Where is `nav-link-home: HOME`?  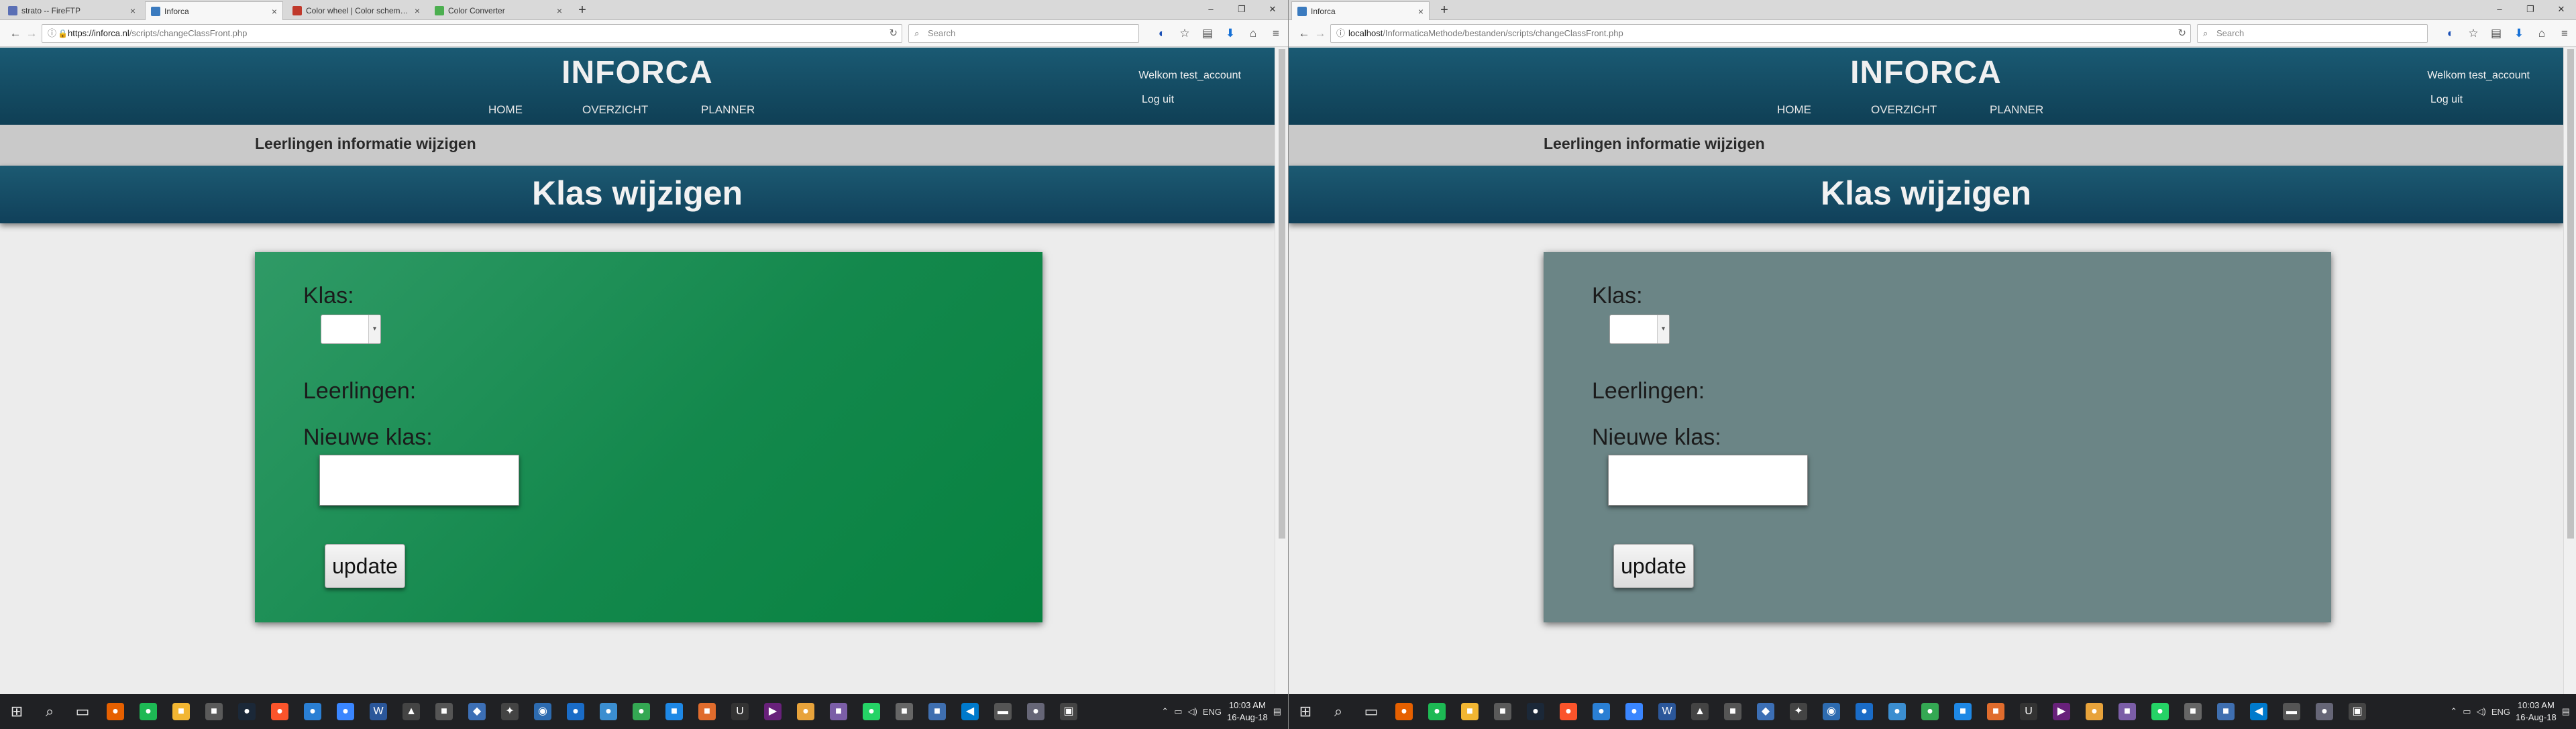
nav-link-home: HOME is located at coordinates (1794, 110).